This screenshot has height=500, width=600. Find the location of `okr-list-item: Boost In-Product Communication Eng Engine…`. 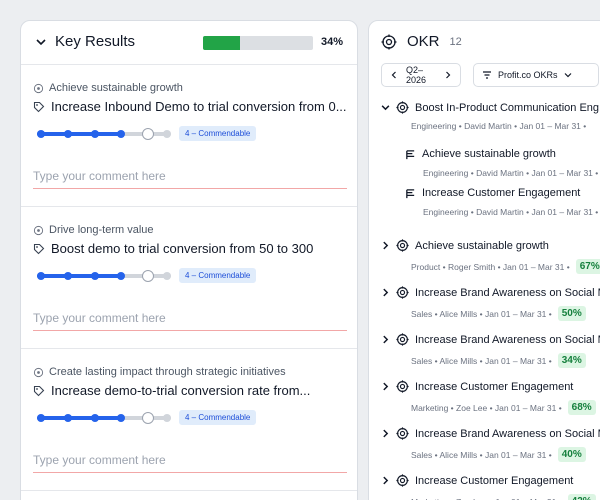

okr-list-item: Boost In-Product Communication Eng Engine… is located at coordinates (484, 121).